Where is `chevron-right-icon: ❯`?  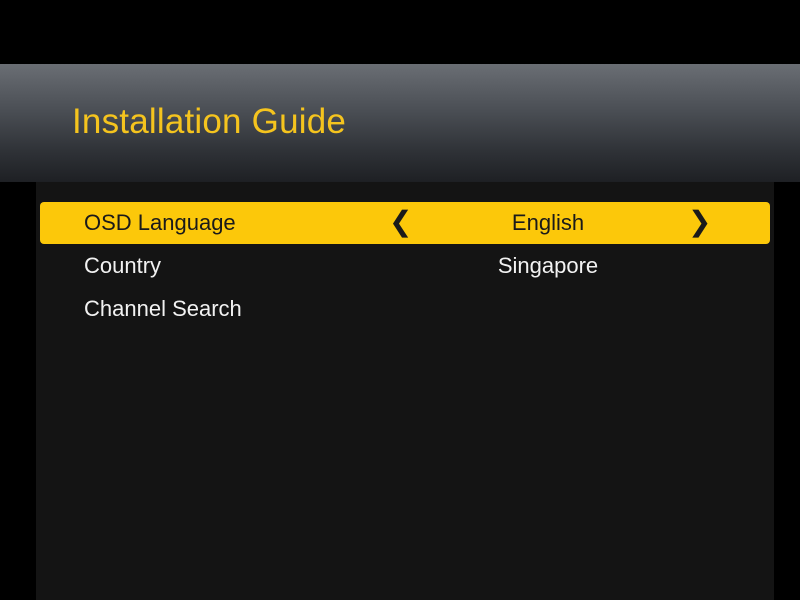
chevron-right-icon: ❯ is located at coordinates (699, 222).